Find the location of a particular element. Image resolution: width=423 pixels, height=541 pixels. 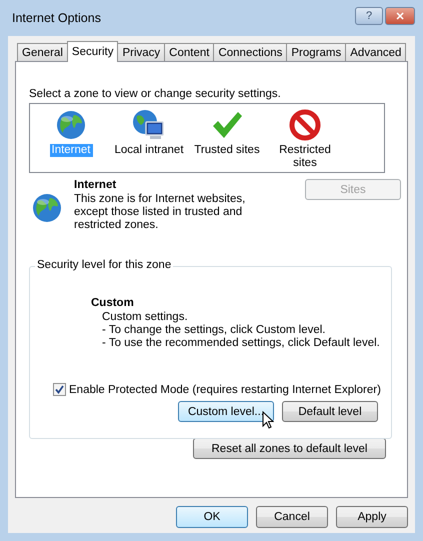

level-description: - To change the settings, click Custom level. is located at coordinates (214, 330).